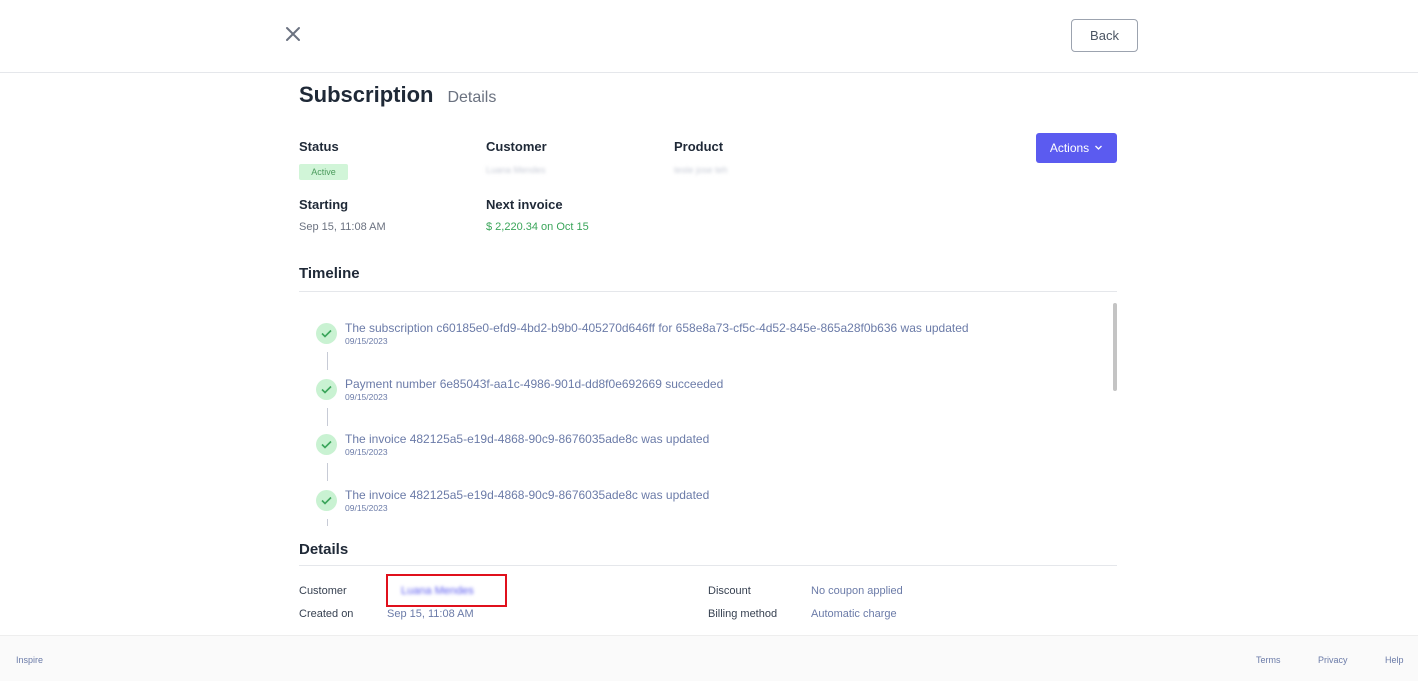 This screenshot has width=1418, height=681. Describe the element at coordinates (1115, 347) in the screenshot. I see `timeline-scrollbar` at that location.